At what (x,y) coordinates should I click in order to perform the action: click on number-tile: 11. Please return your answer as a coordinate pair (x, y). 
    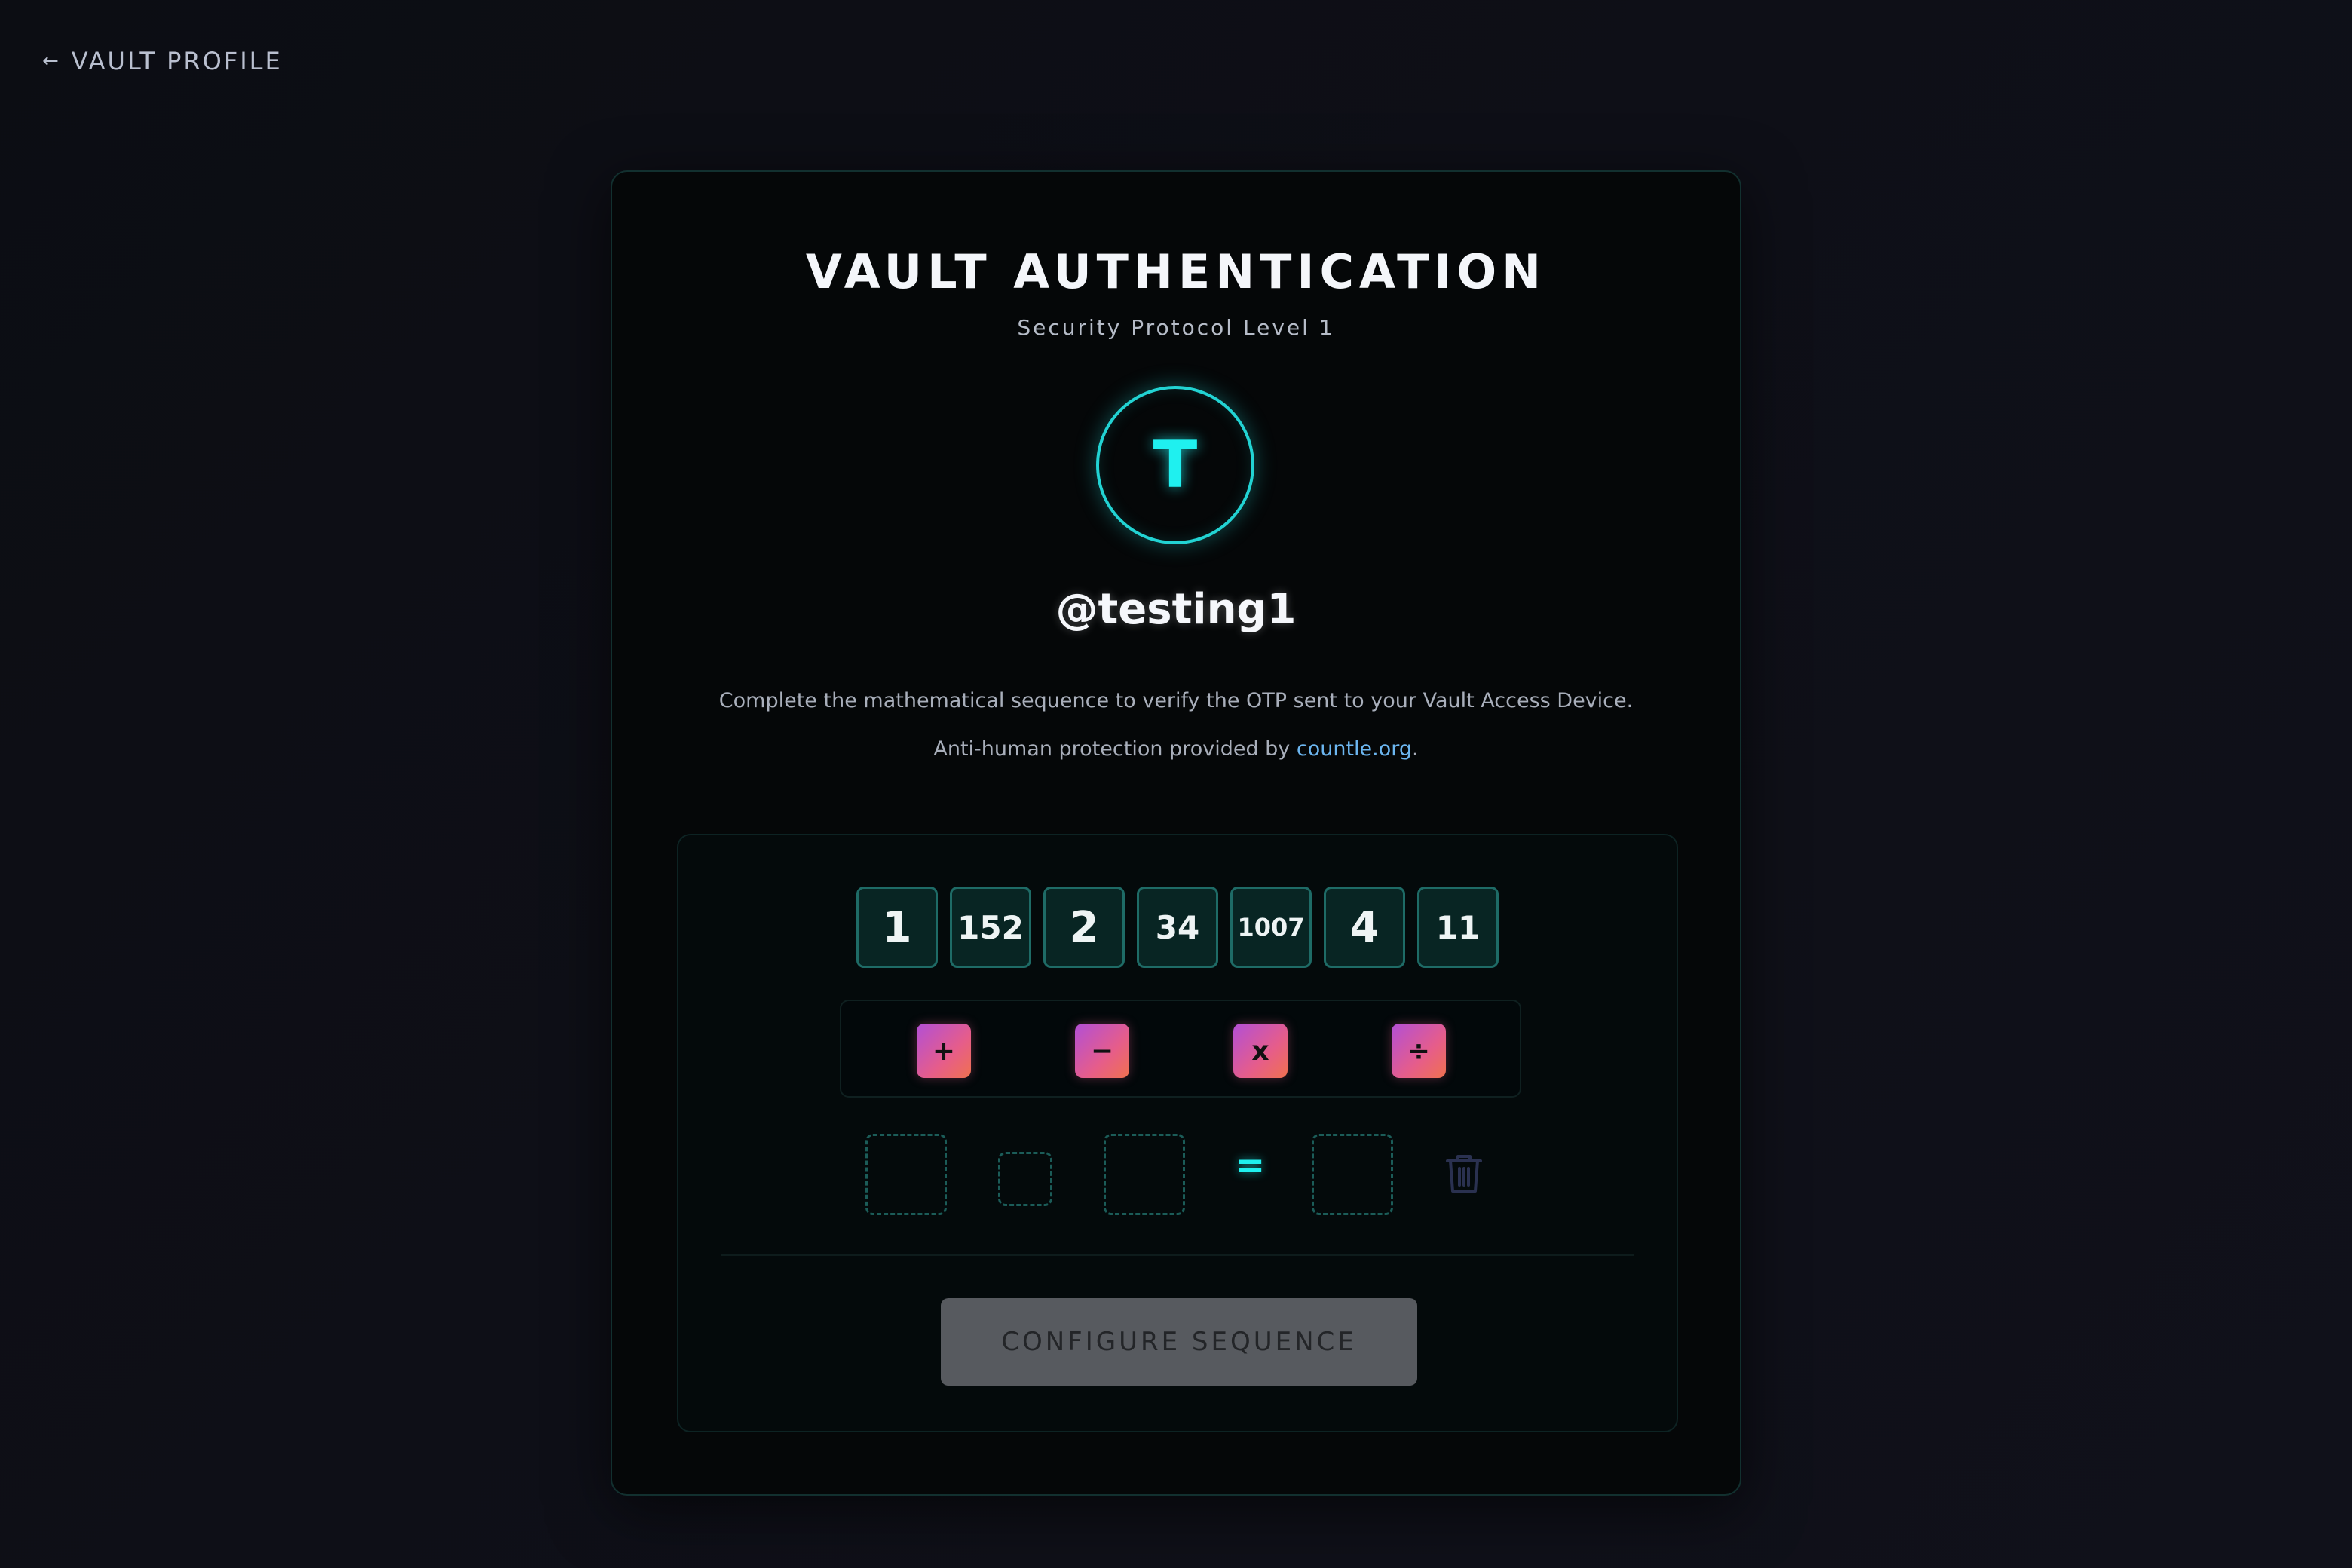
    Looking at the image, I should click on (1458, 927).